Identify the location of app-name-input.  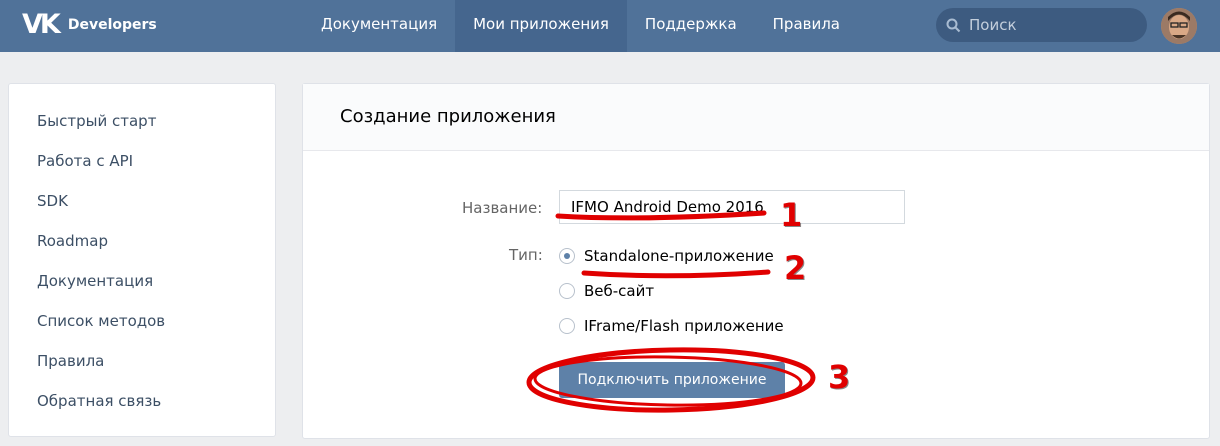
(732, 207).